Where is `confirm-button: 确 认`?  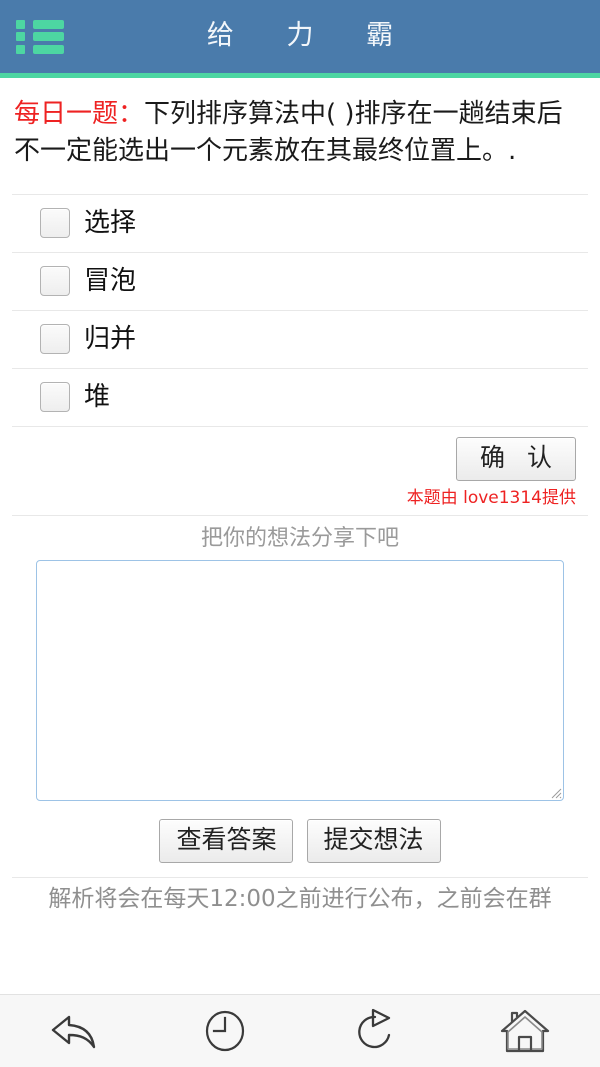
confirm-button: 确 认 is located at coordinates (516, 459).